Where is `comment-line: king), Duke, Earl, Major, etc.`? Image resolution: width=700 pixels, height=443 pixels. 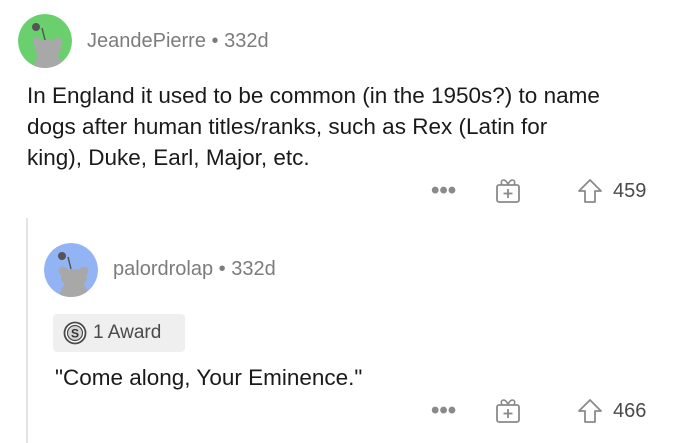
comment-line: king), Duke, Earl, Major, etc. is located at coordinates (168, 157).